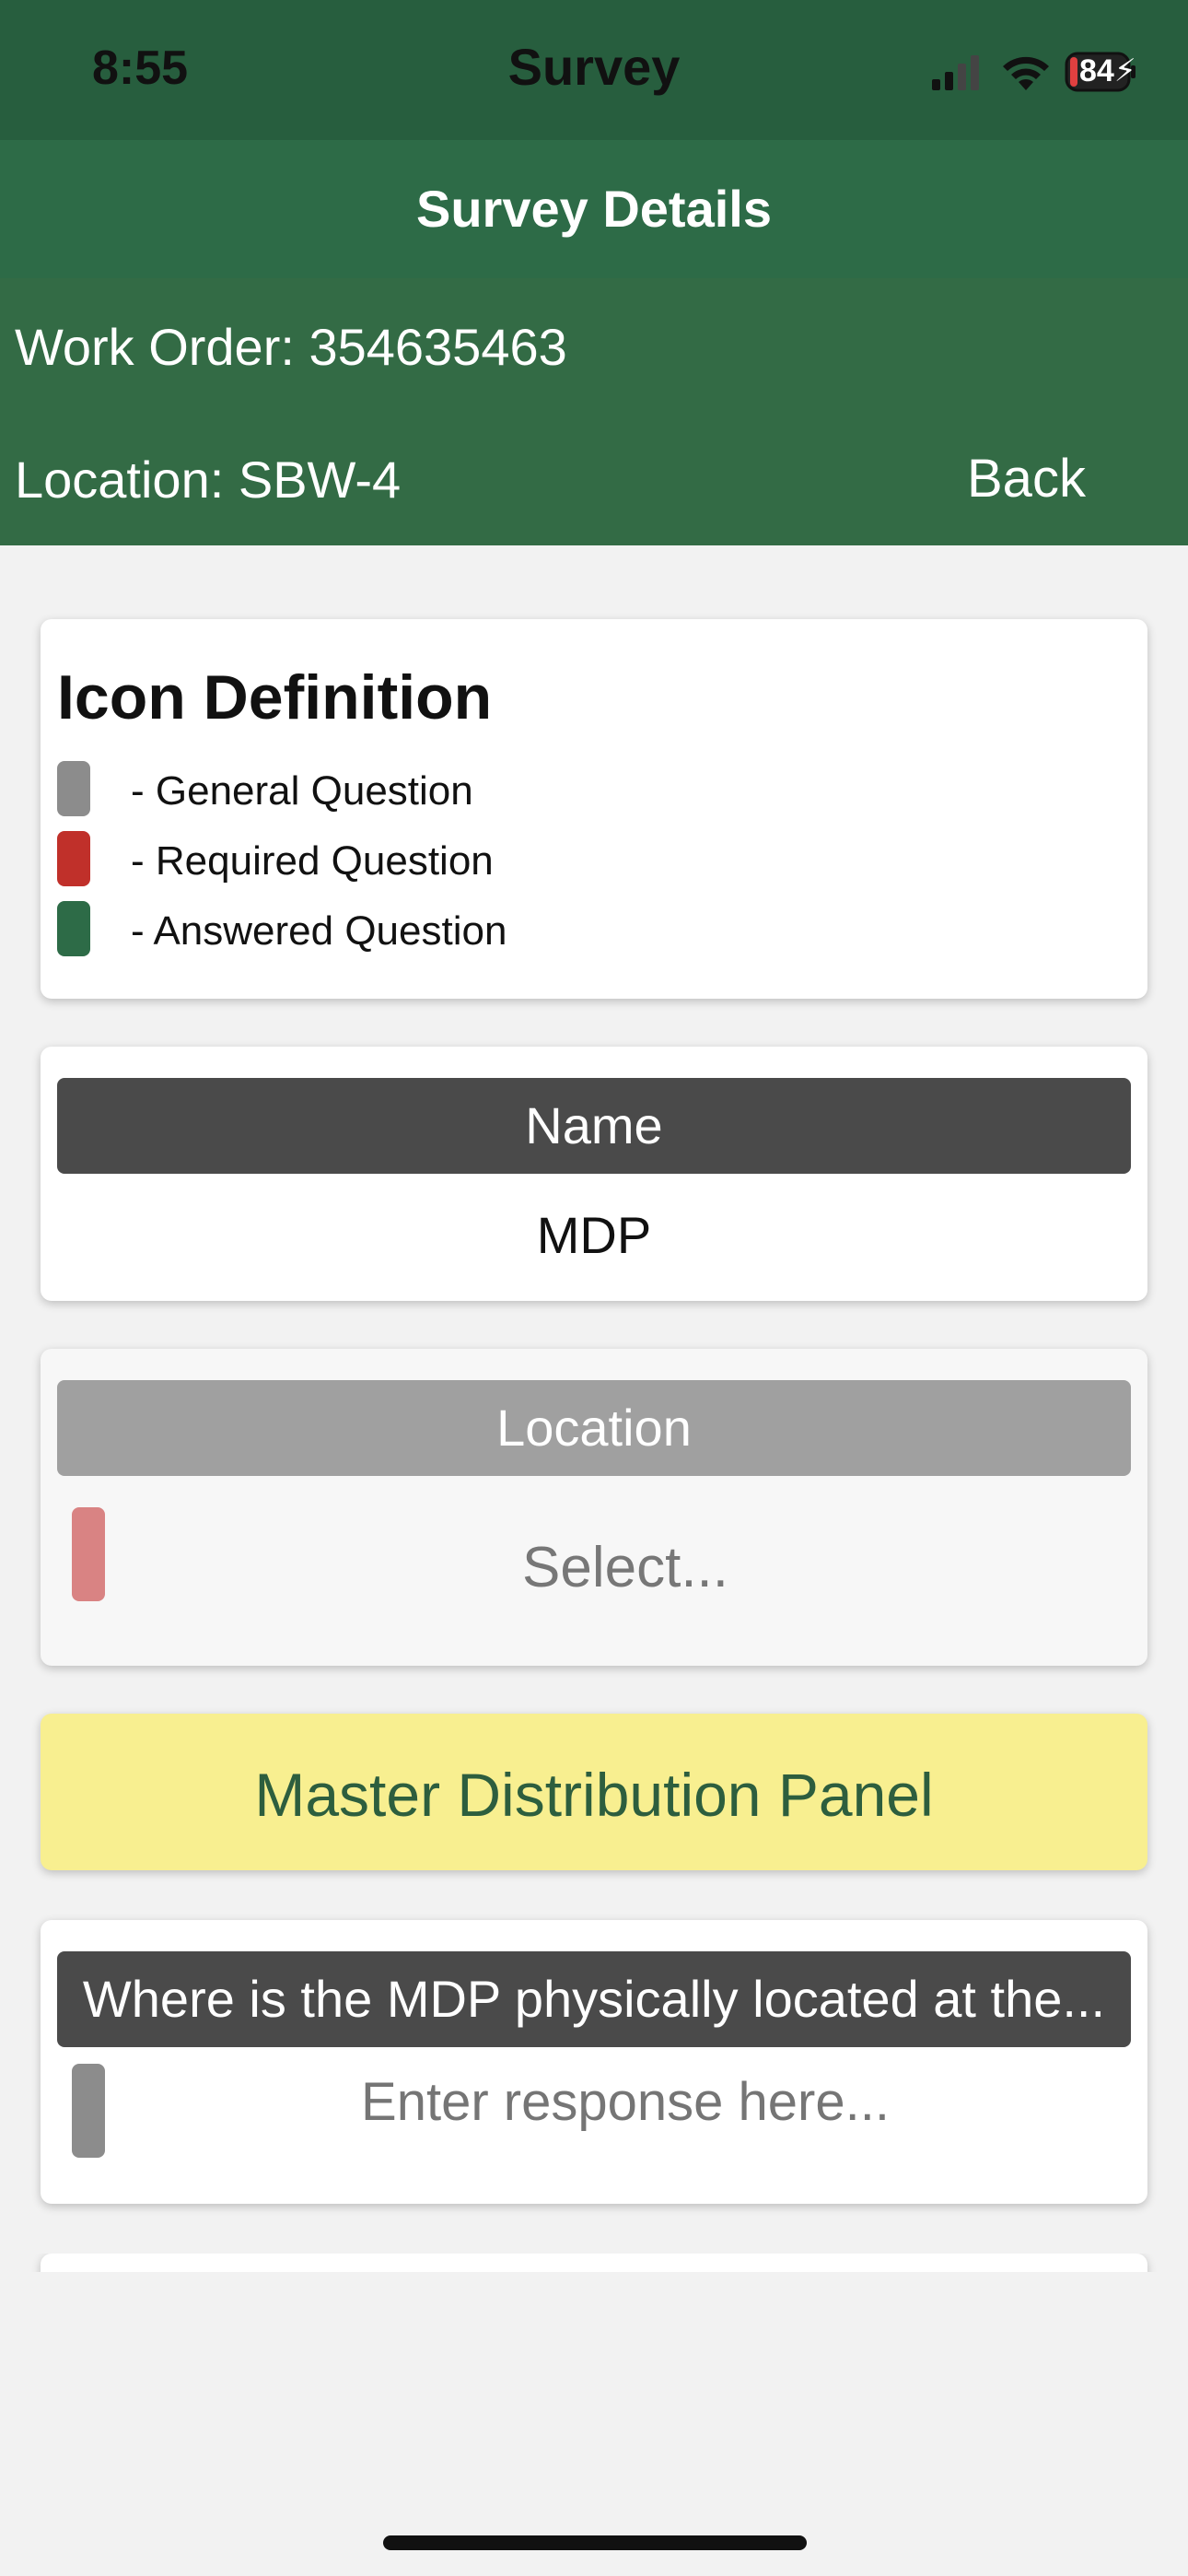 The height and width of the screenshot is (2576, 1188). Describe the element at coordinates (88, 2111) in the screenshot. I see `general-indicator-icon` at that location.